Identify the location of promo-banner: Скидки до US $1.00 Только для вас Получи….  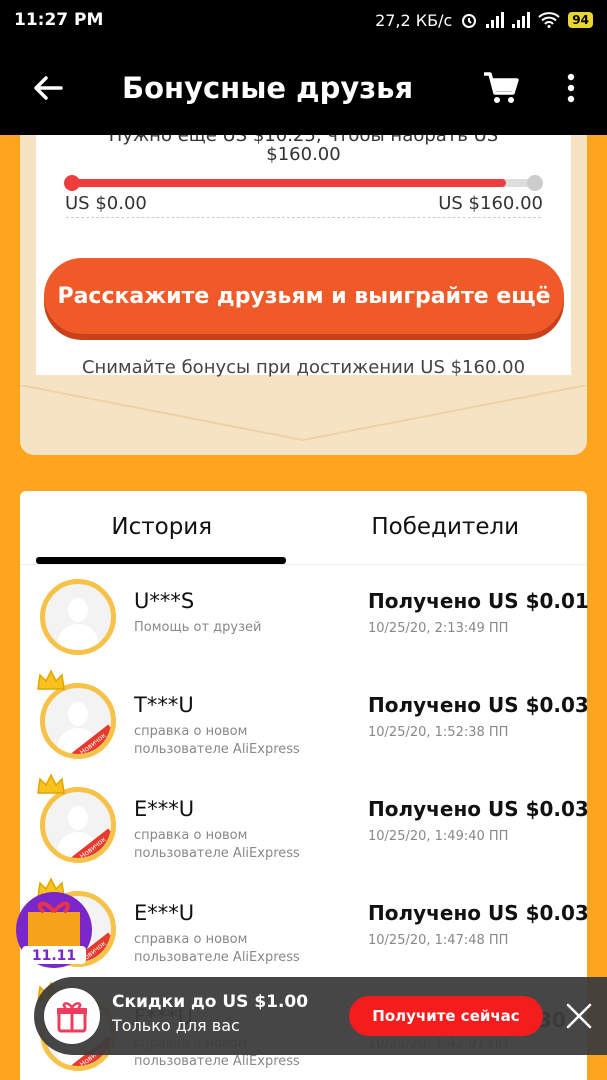
(320, 1016).